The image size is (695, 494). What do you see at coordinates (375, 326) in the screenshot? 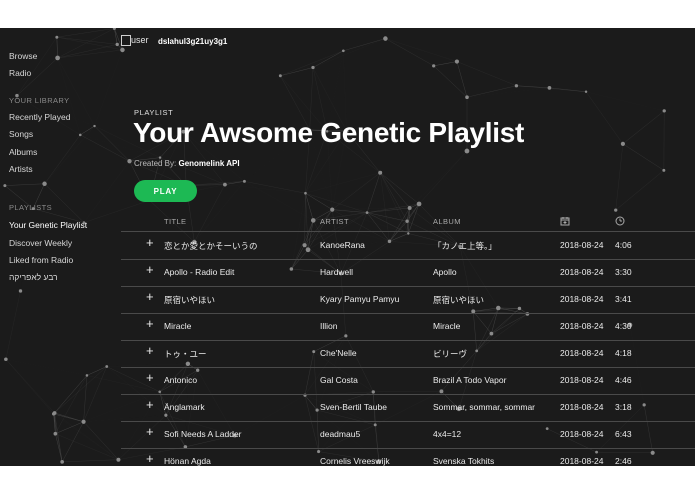
I see `track-artist: Illion` at bounding box center [375, 326].